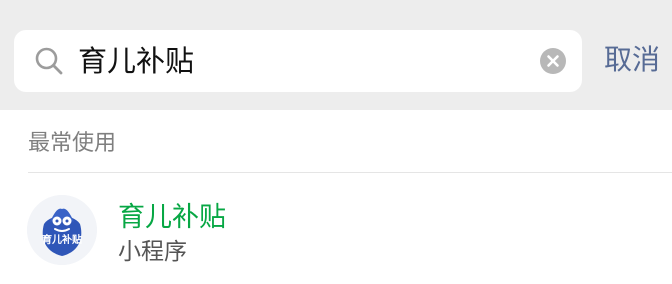 The image size is (672, 284). I want to click on mini-program-logo: 育儿补贴, so click(62, 230).